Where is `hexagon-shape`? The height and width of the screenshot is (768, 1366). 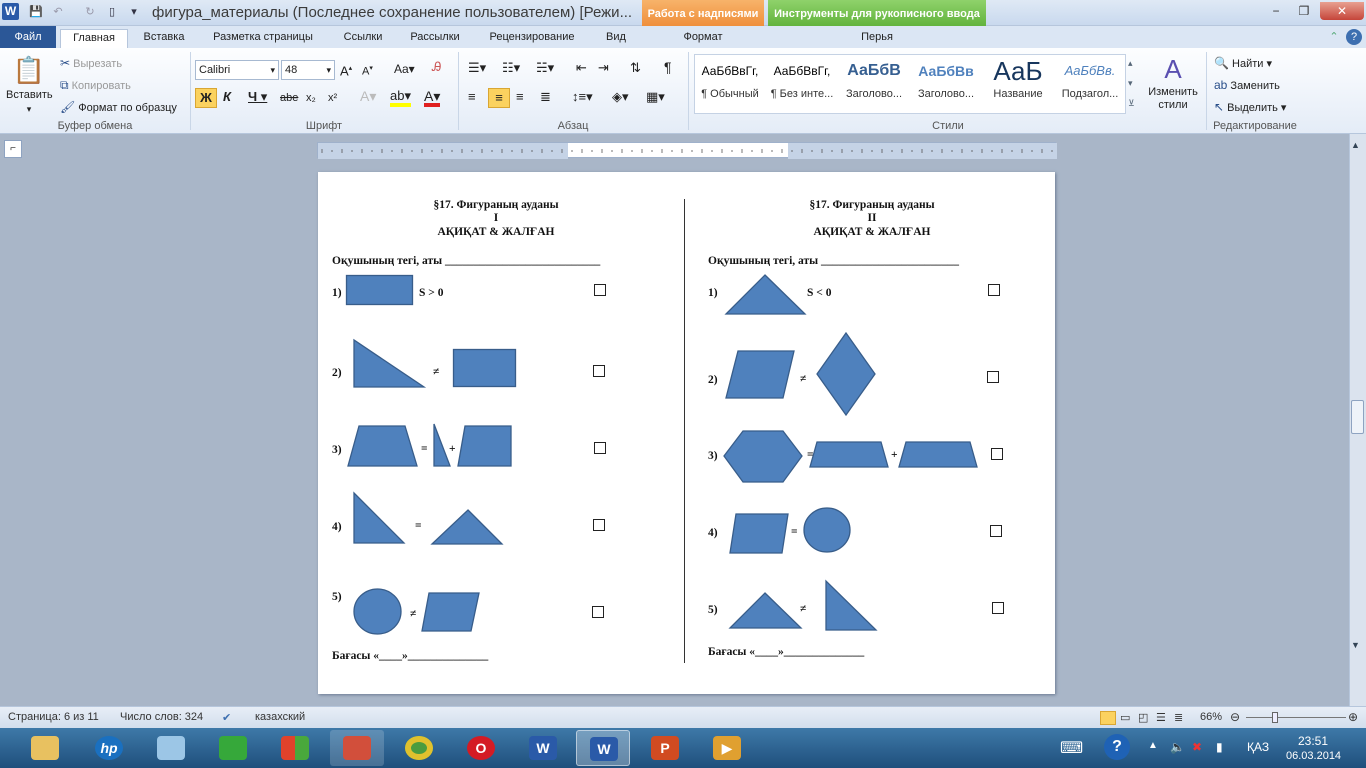 hexagon-shape is located at coordinates (763, 456).